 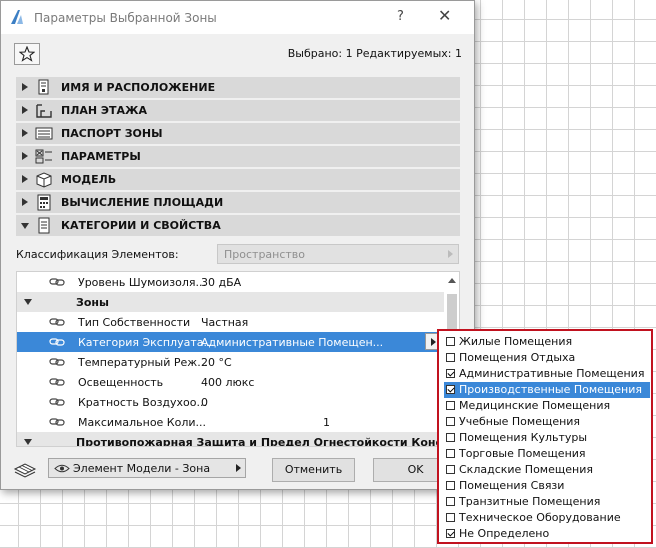 What do you see at coordinates (512, 485) in the screenshot?
I see `category-label: Помещения Связи` at bounding box center [512, 485].